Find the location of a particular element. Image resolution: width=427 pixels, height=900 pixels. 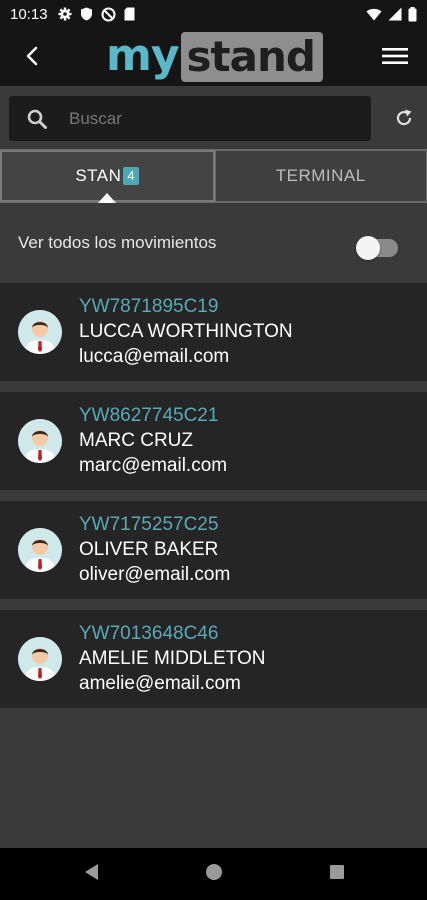

hamburger-menu-icon is located at coordinates (395, 58).